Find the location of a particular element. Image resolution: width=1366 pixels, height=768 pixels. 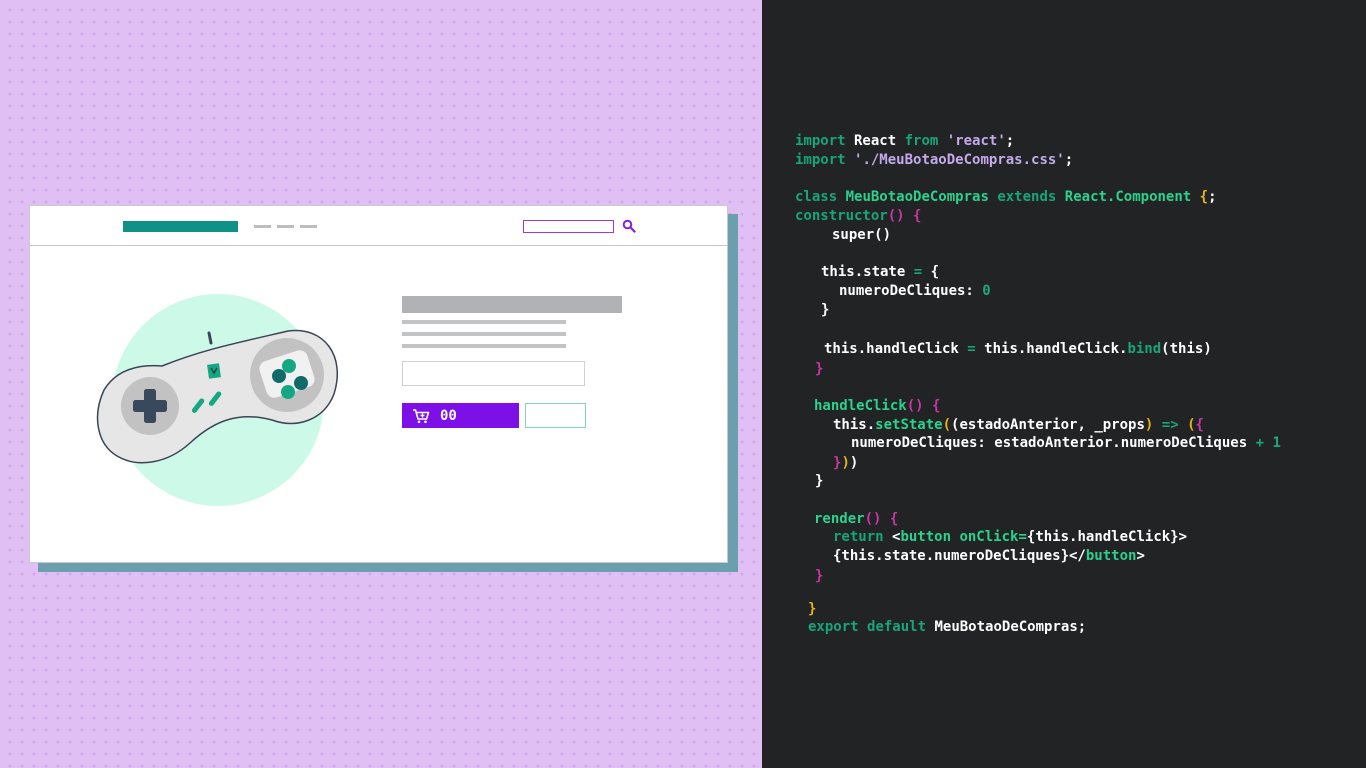

code-line: import React from 'react'; is located at coordinates (904, 141).